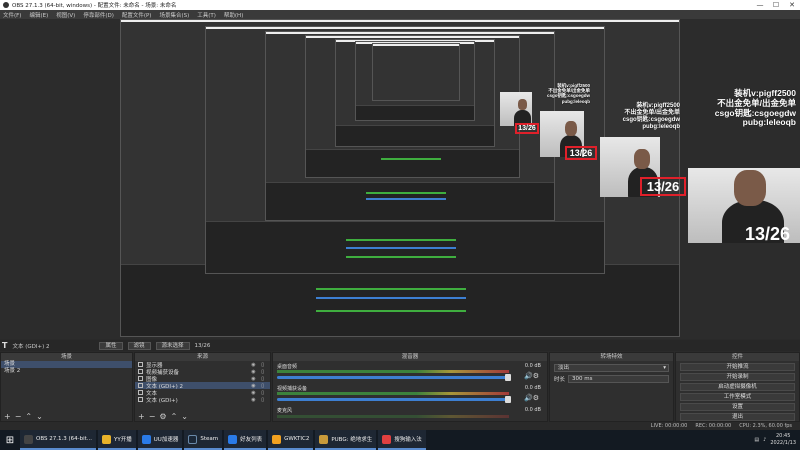 The image size is (800, 450). I want to click on source-toolbar: T 文本 (GDI+) 2 属性 滤镜 源未选择 13/26, so click(400, 345).